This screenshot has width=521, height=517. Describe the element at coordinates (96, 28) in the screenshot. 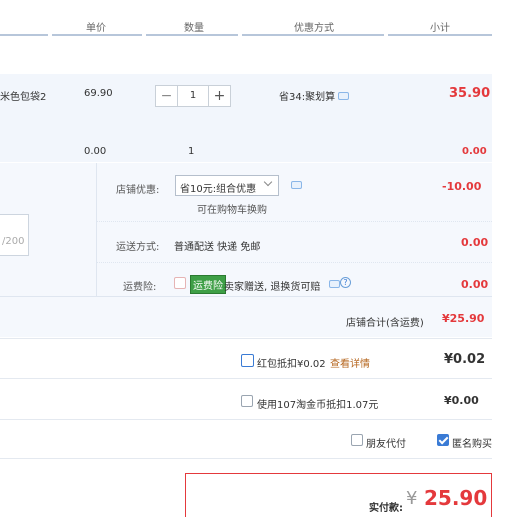

I see `col-header-price: 单价` at that location.